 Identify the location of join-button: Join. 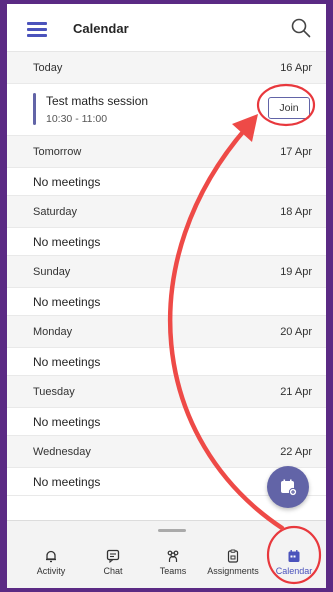
(289, 108).